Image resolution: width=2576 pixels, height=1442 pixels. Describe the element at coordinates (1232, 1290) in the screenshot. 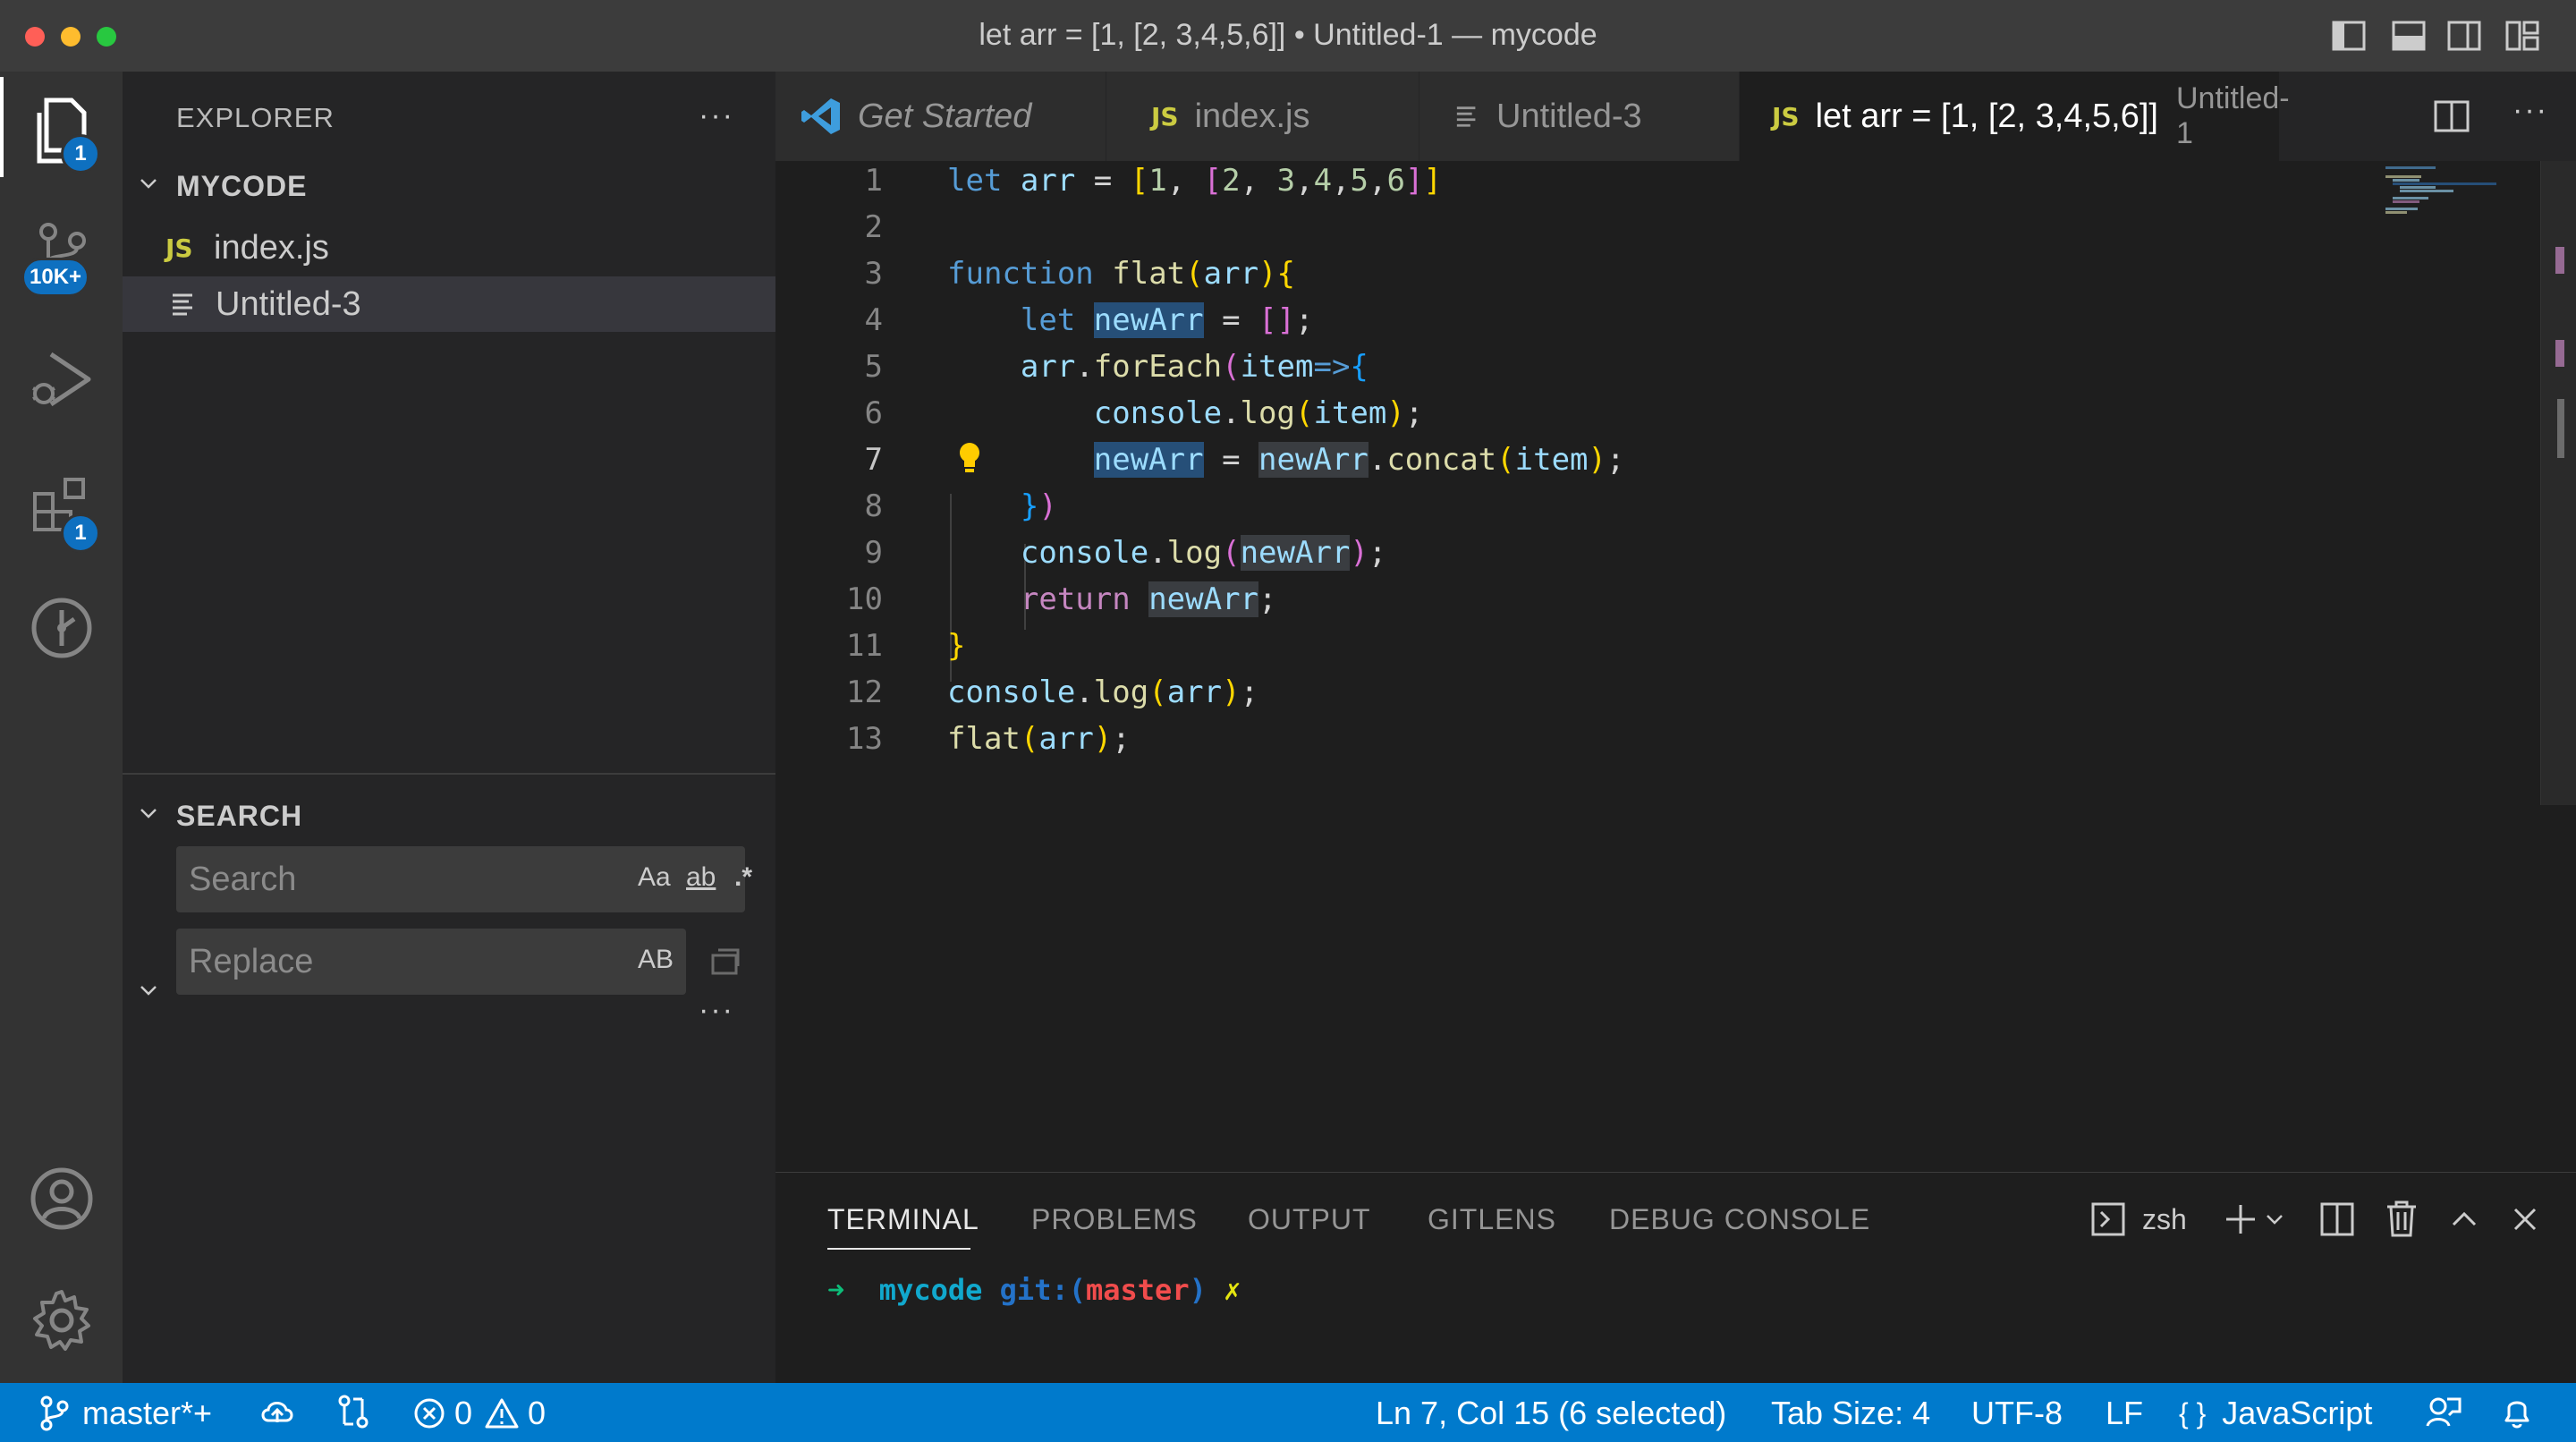

I see `prompt-dirty: ✗` at that location.